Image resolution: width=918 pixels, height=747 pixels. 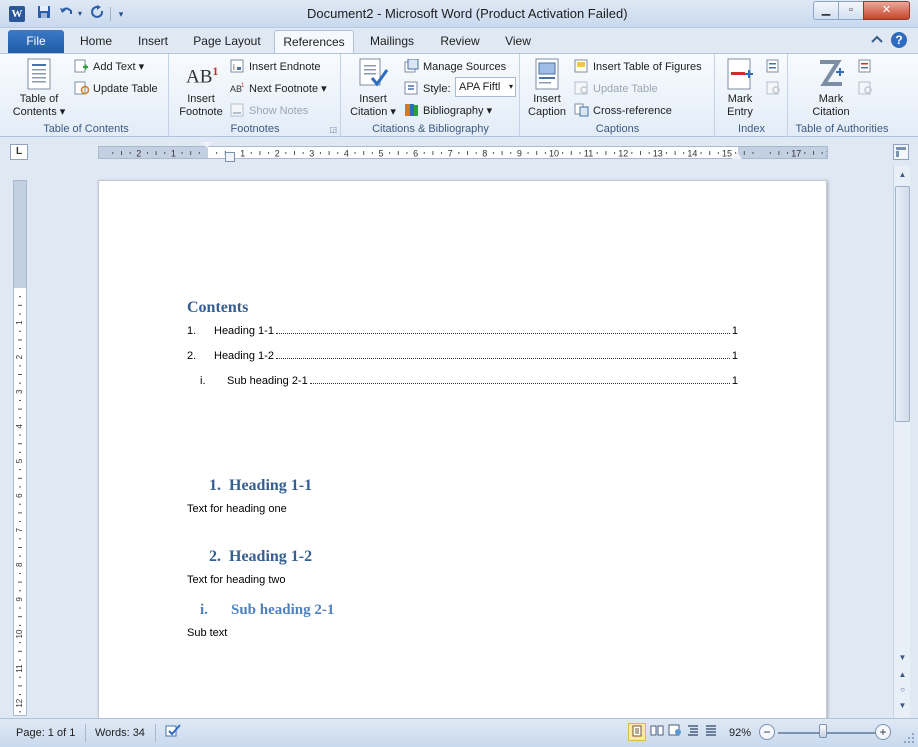 I want to click on style-label: Style:, so click(x=437, y=89).